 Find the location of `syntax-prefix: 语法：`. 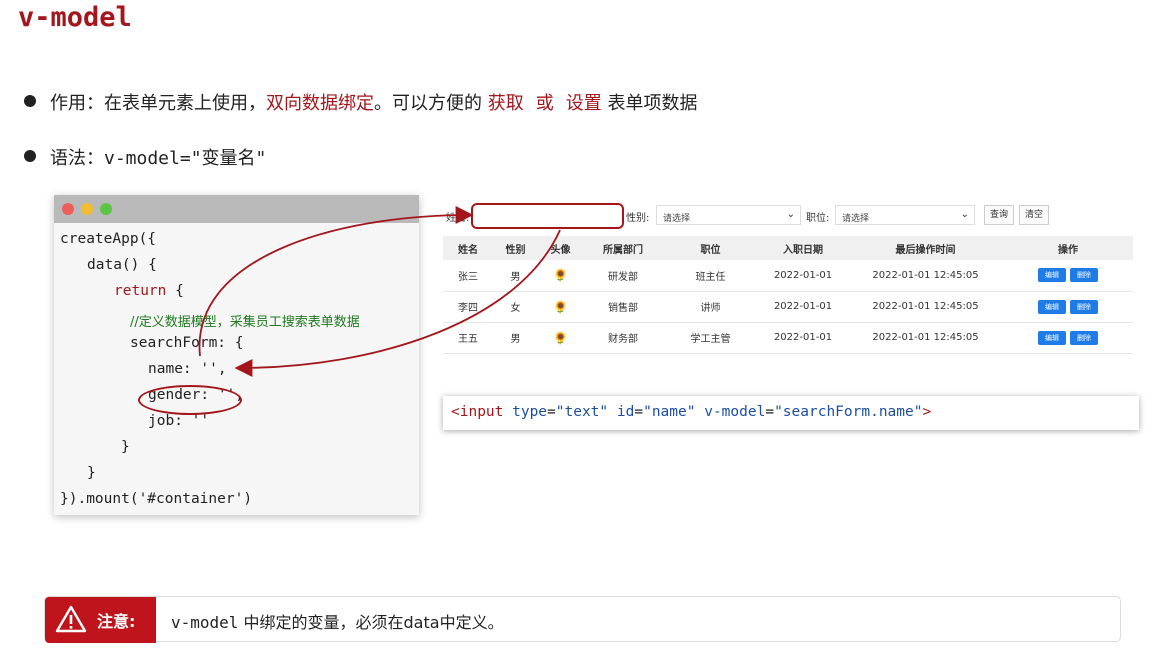

syntax-prefix: 语法： is located at coordinates (77, 158).